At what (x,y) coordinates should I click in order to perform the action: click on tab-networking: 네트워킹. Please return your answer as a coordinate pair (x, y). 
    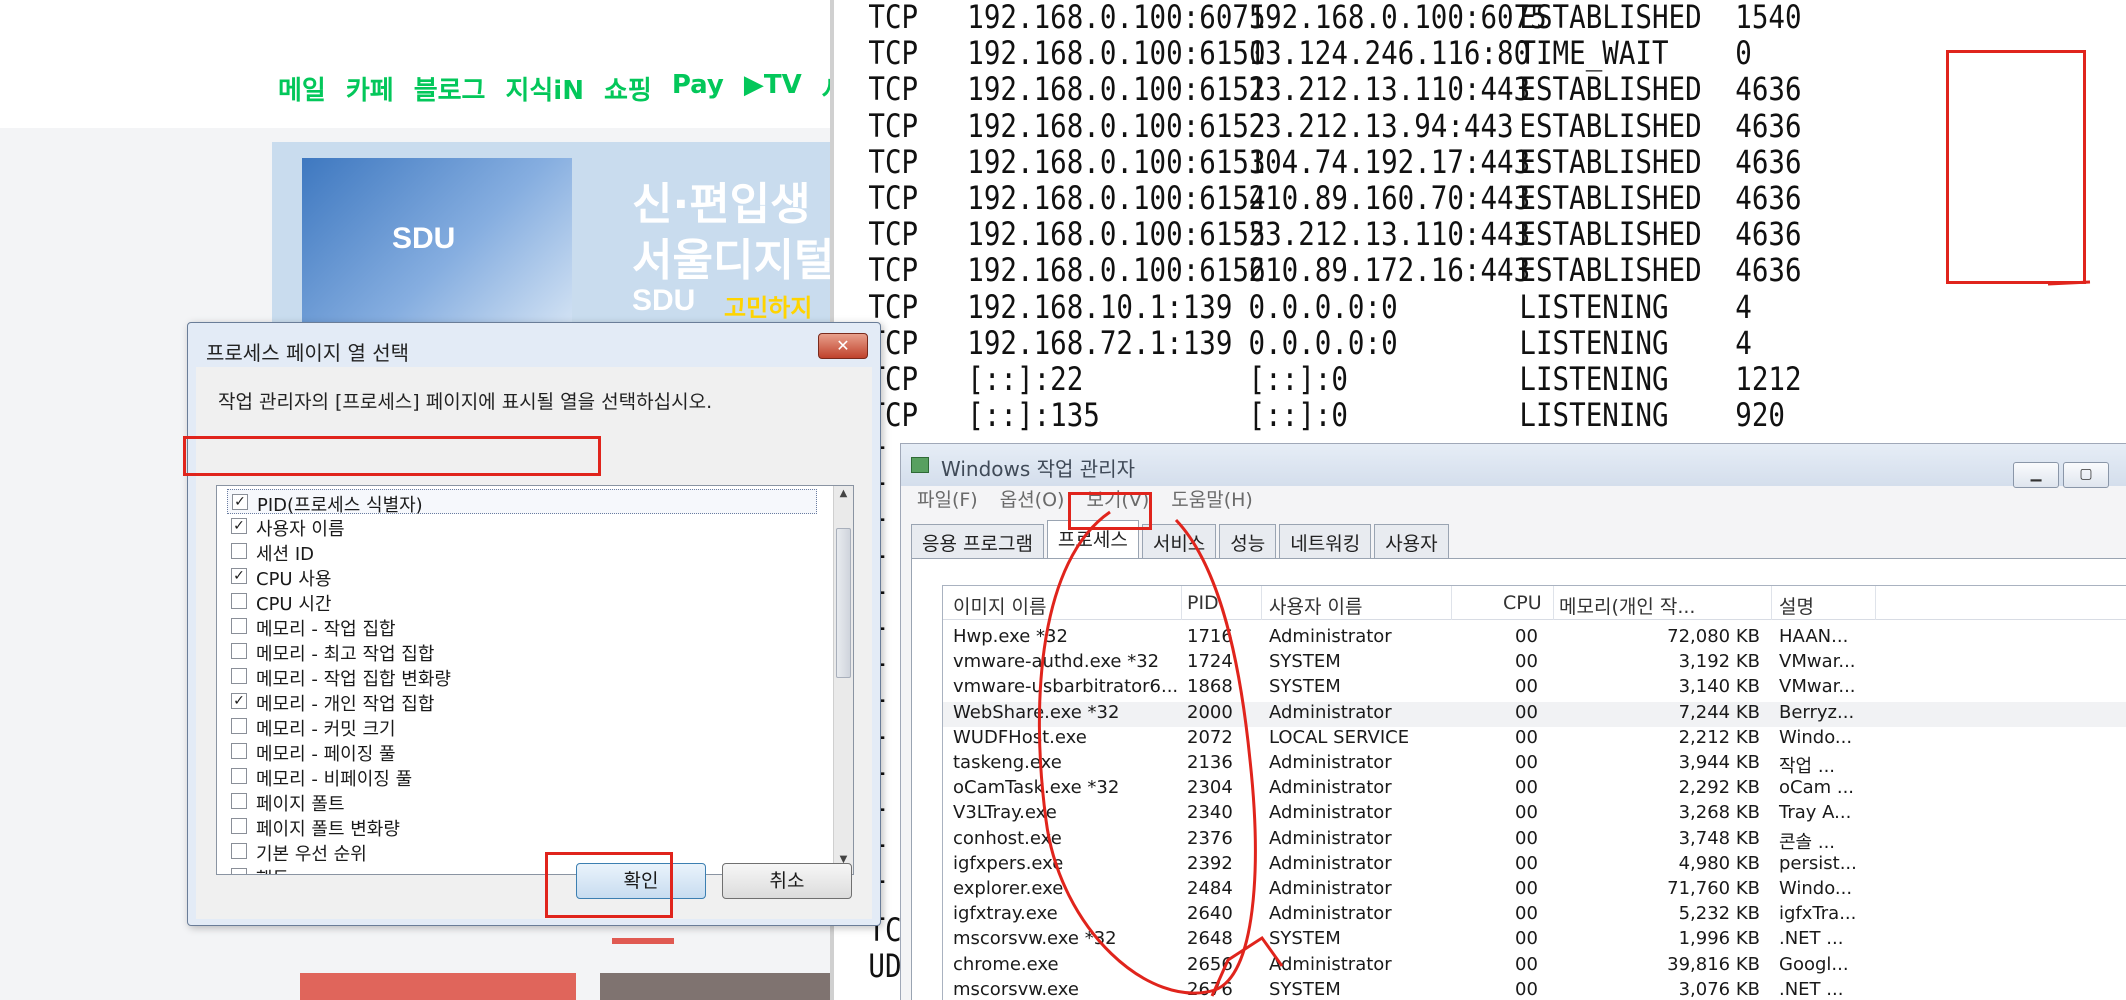
    Looking at the image, I should click on (1325, 541).